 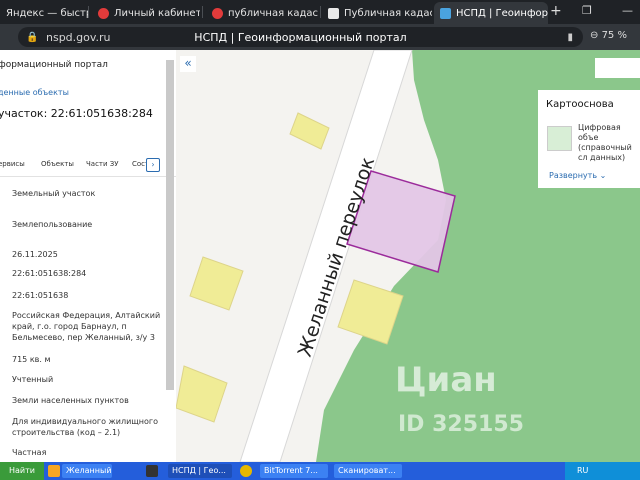 What do you see at coordinates (103, 13) in the screenshot?
I see `cabinet-icon` at bounding box center [103, 13].